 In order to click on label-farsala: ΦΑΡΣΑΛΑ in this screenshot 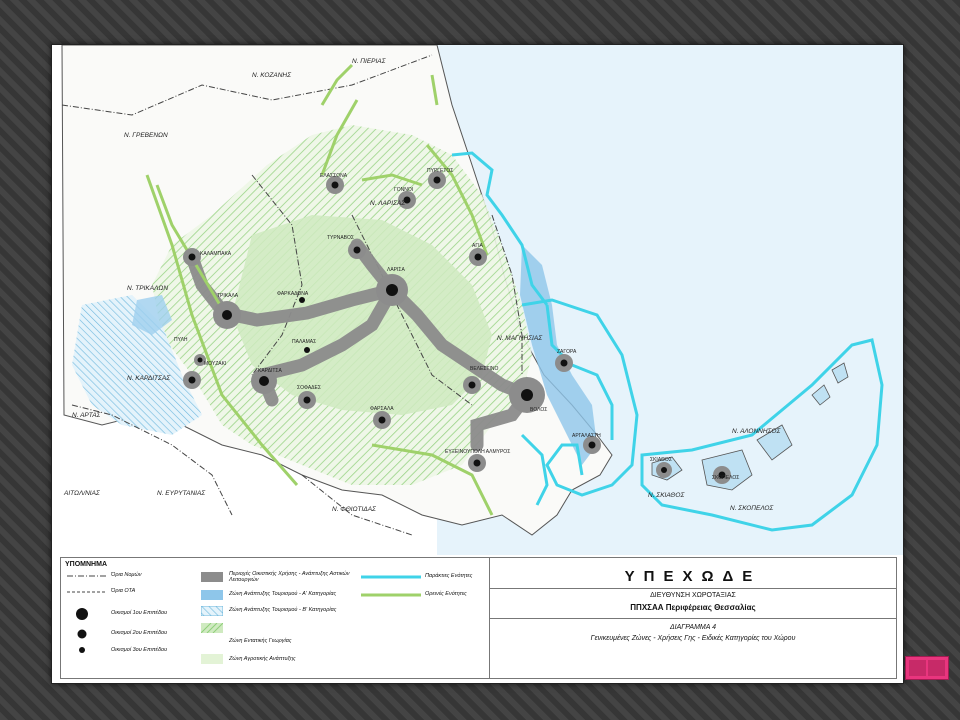, I will do `click(382, 409)`.